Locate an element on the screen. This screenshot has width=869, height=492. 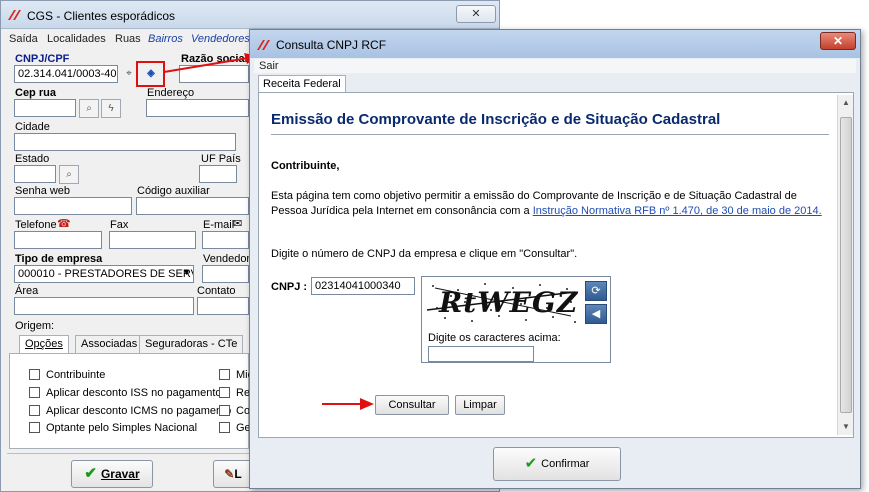
label-cep-rua: Cep rua is located at coordinates (35, 93).